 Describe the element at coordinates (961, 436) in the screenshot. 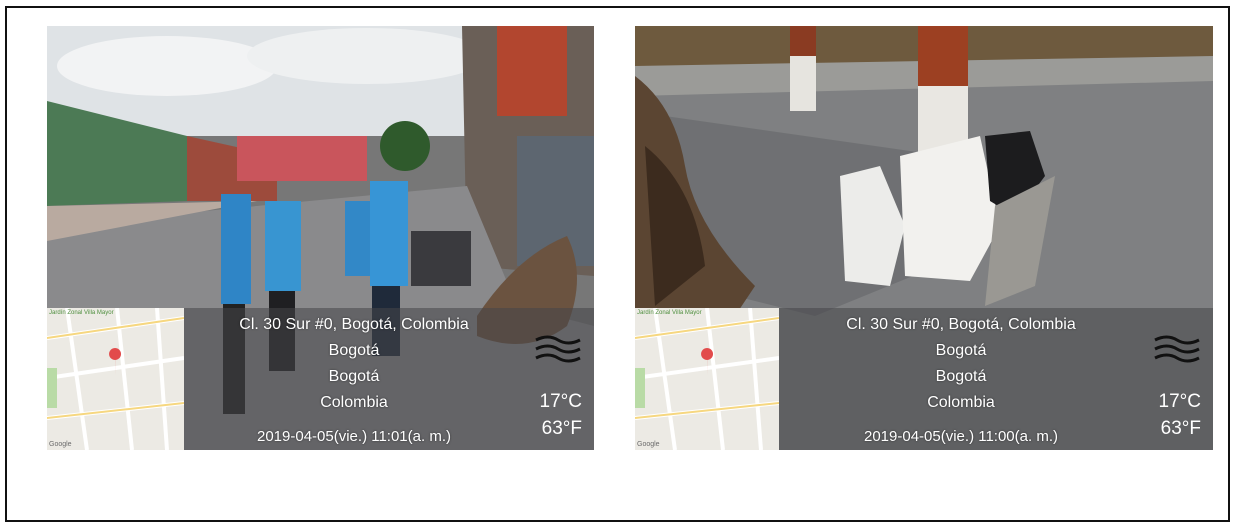

I see `datetime-text: 2019-04-05(vie.) 11:00(a. m.)` at that location.